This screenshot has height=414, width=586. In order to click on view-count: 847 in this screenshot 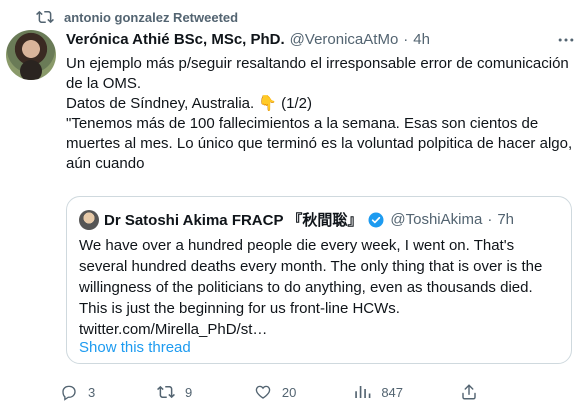, I will do `click(392, 392)`.